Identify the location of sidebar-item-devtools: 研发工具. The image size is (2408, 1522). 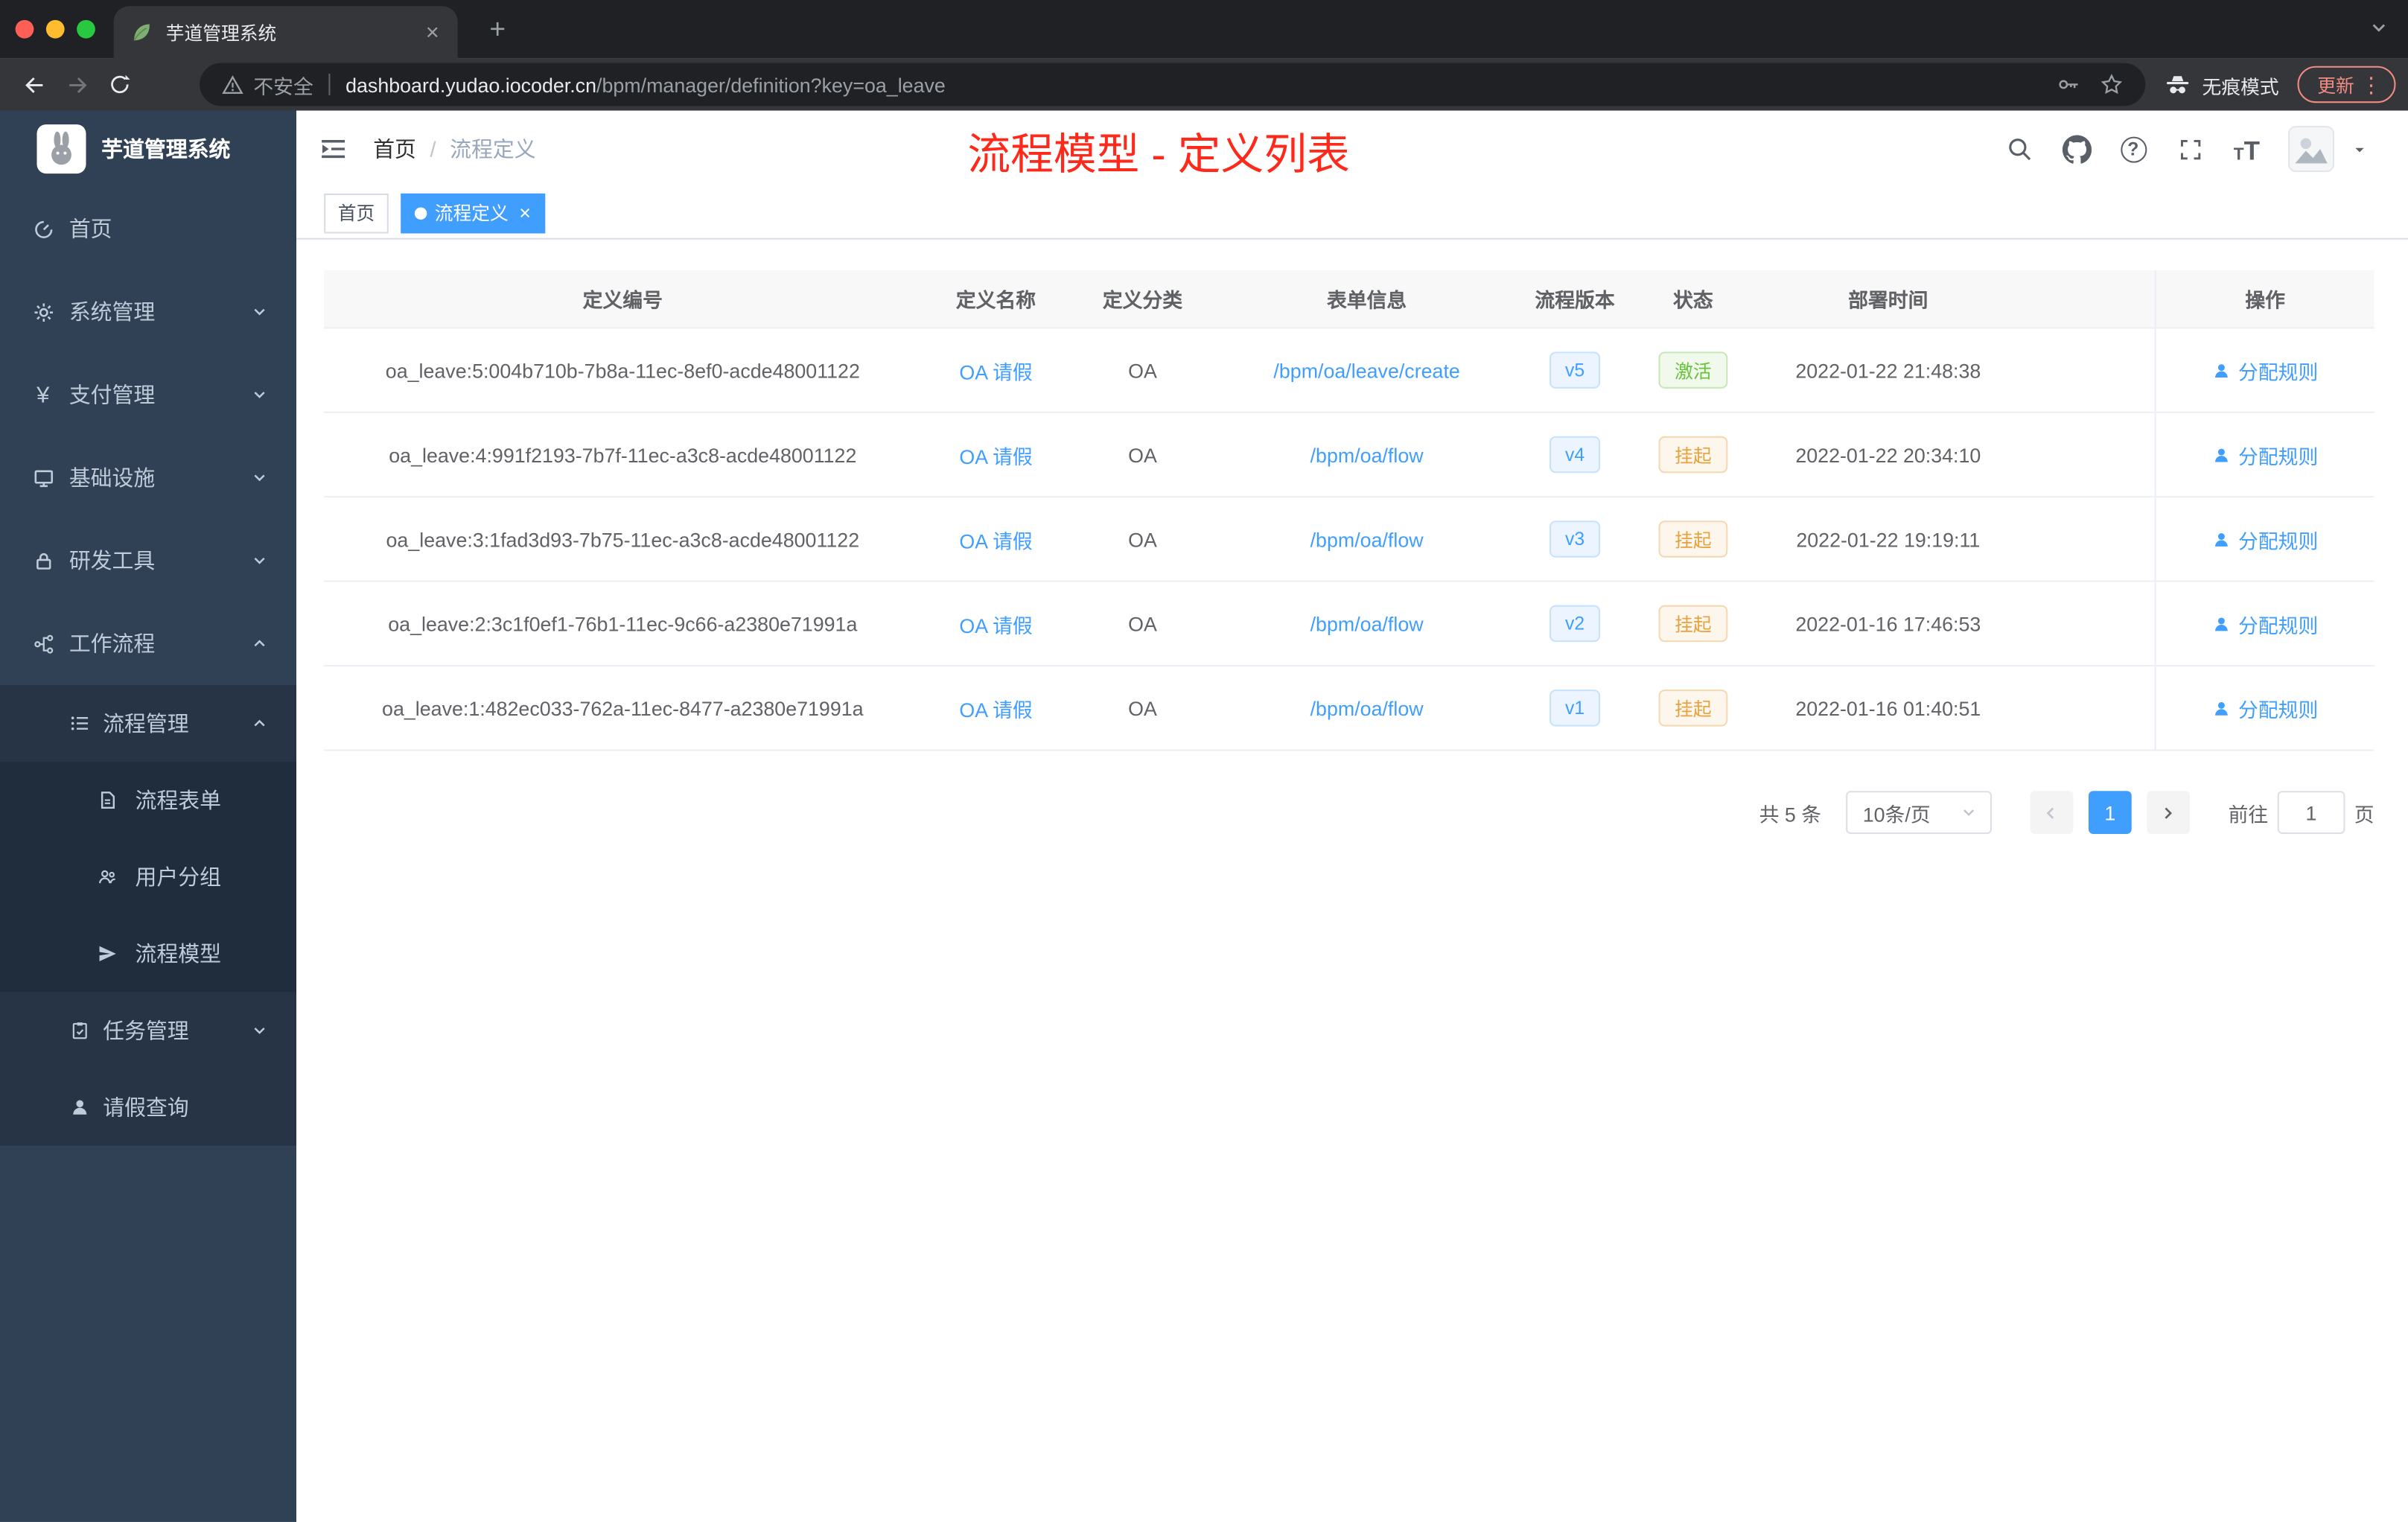
(148, 560).